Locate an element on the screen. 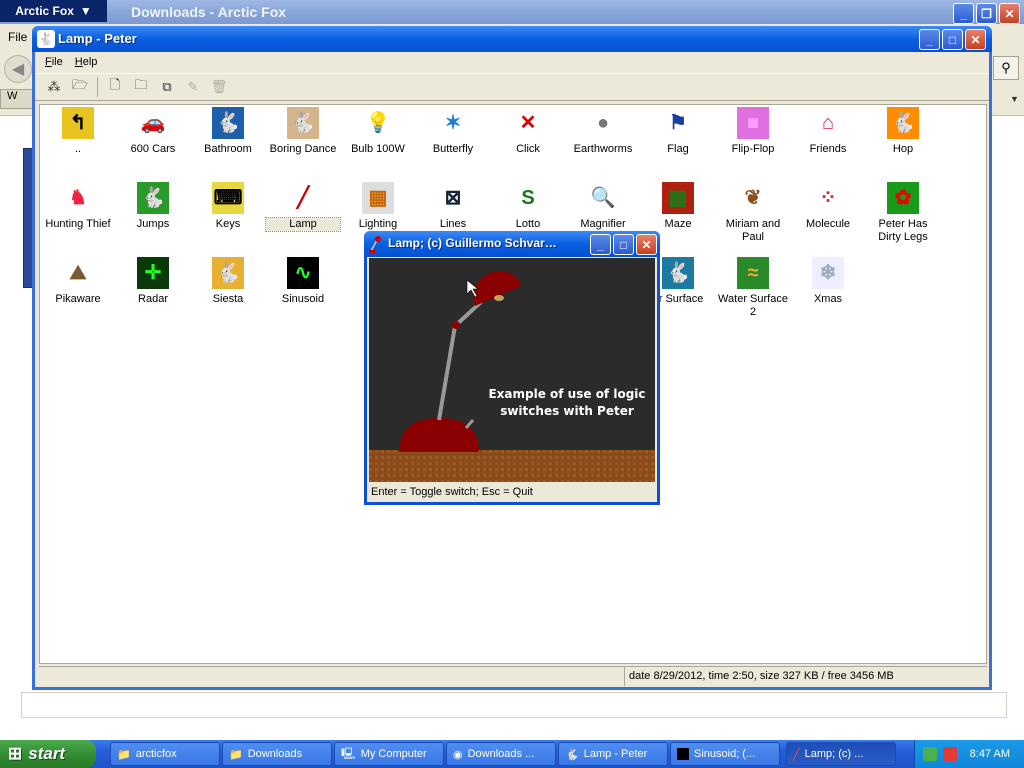  lamp-switch is located at coordinates (469, 424).